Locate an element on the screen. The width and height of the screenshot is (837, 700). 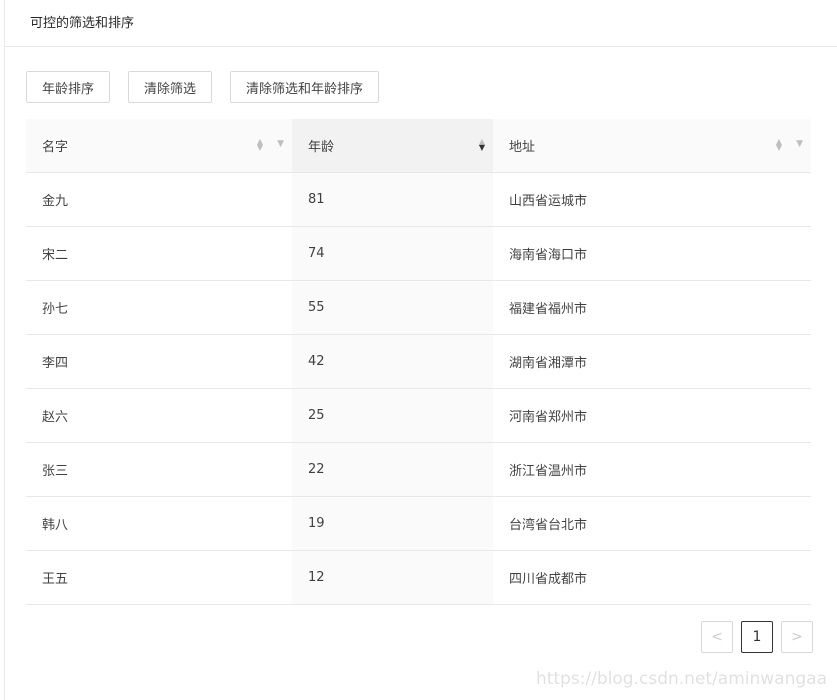
cell-name: 张三 is located at coordinates (159, 469).